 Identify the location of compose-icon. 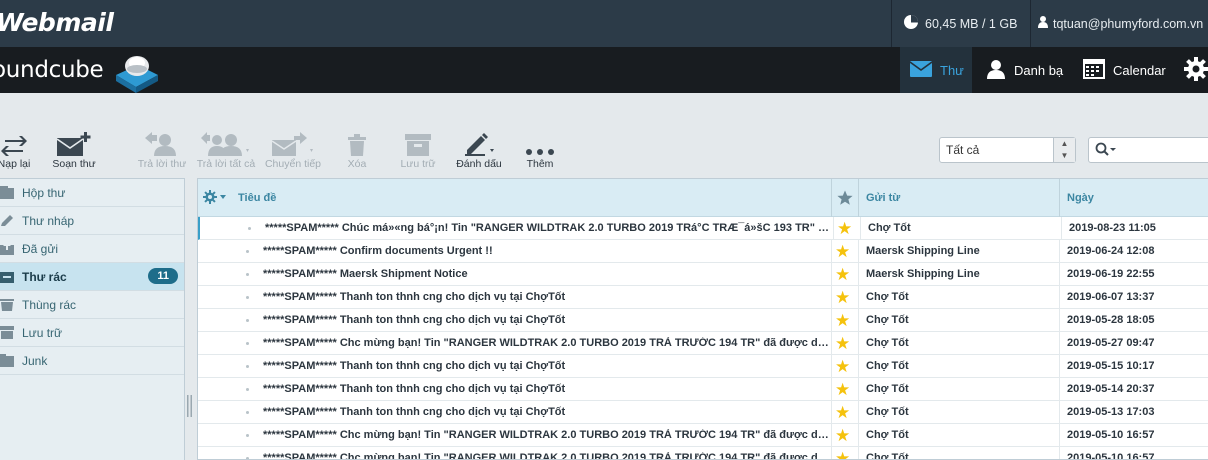
(74, 143).